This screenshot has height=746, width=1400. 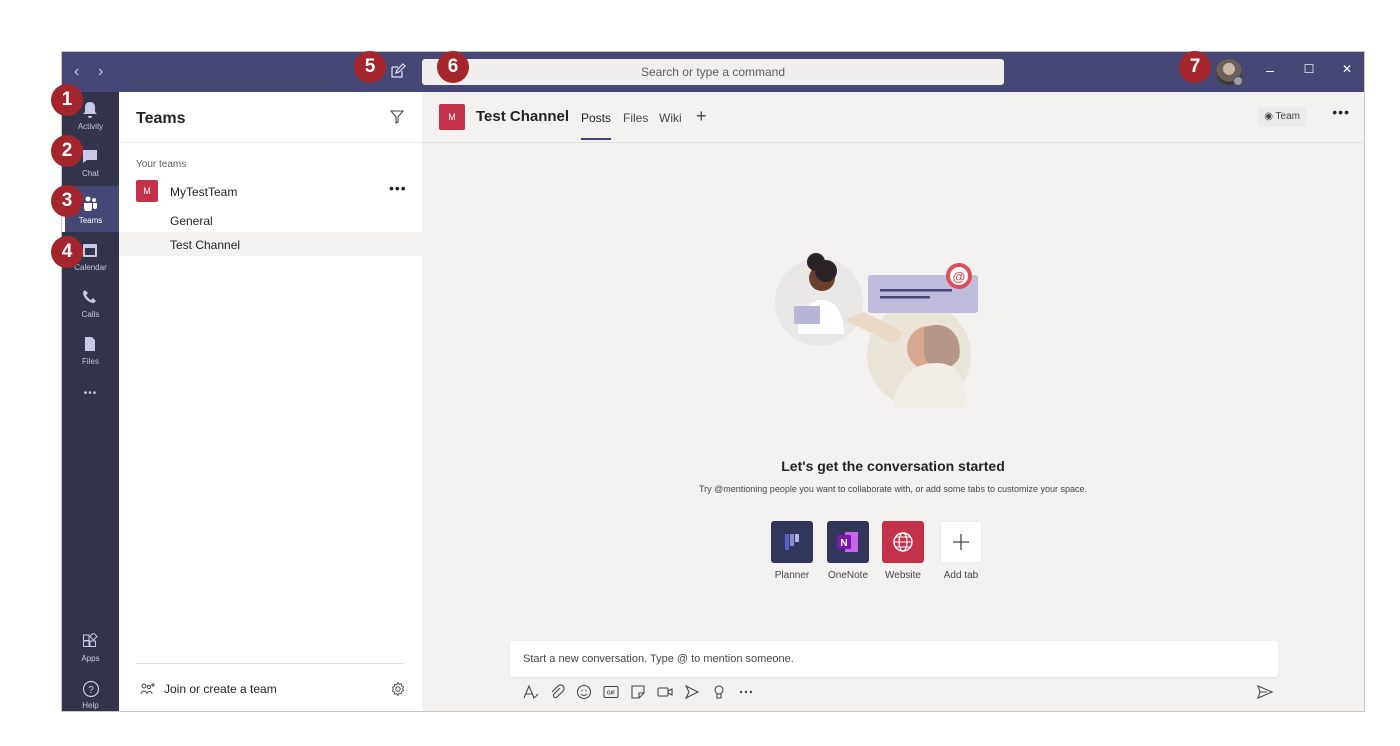 I want to click on join-team-icon, so click(x=147, y=689).